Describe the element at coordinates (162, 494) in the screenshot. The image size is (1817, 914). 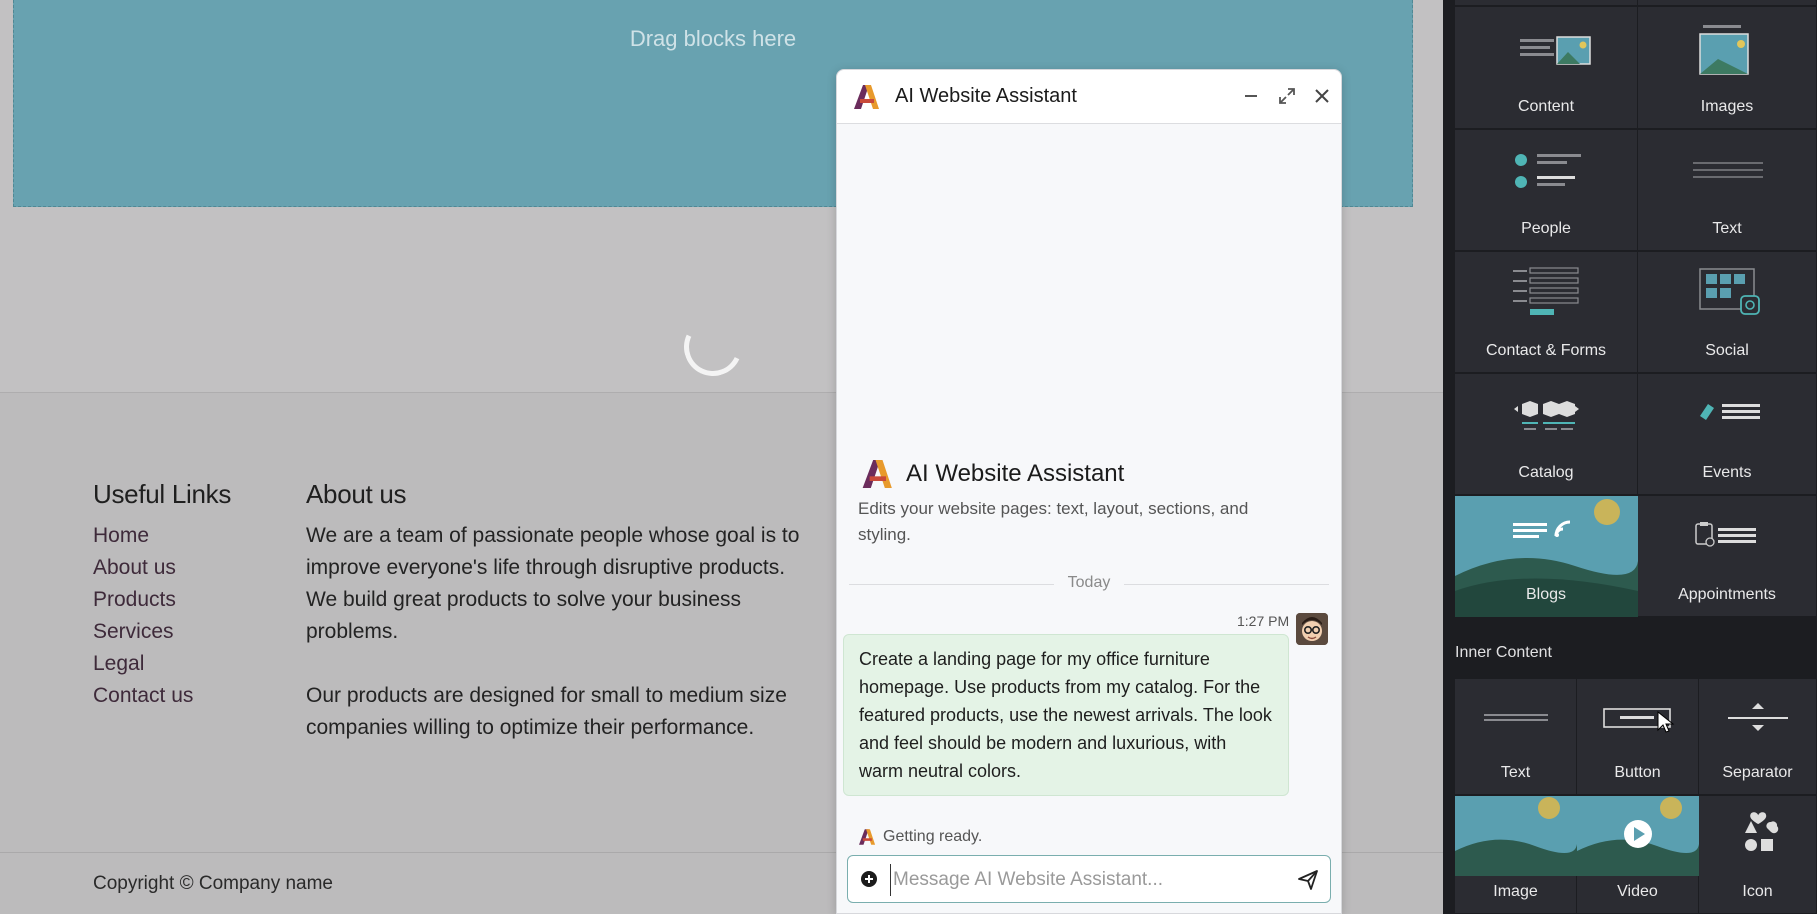
I see `useful-links-title: Useful Links` at that location.